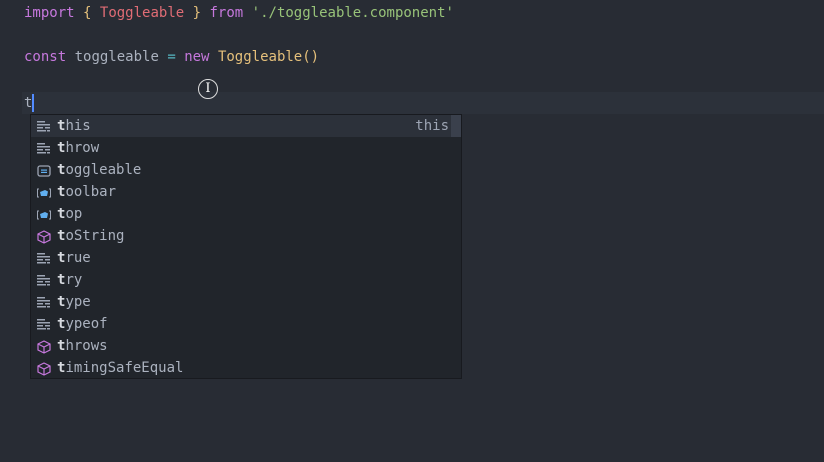 This screenshot has width=824, height=462. I want to click on suggestion-label: try, so click(70, 280).